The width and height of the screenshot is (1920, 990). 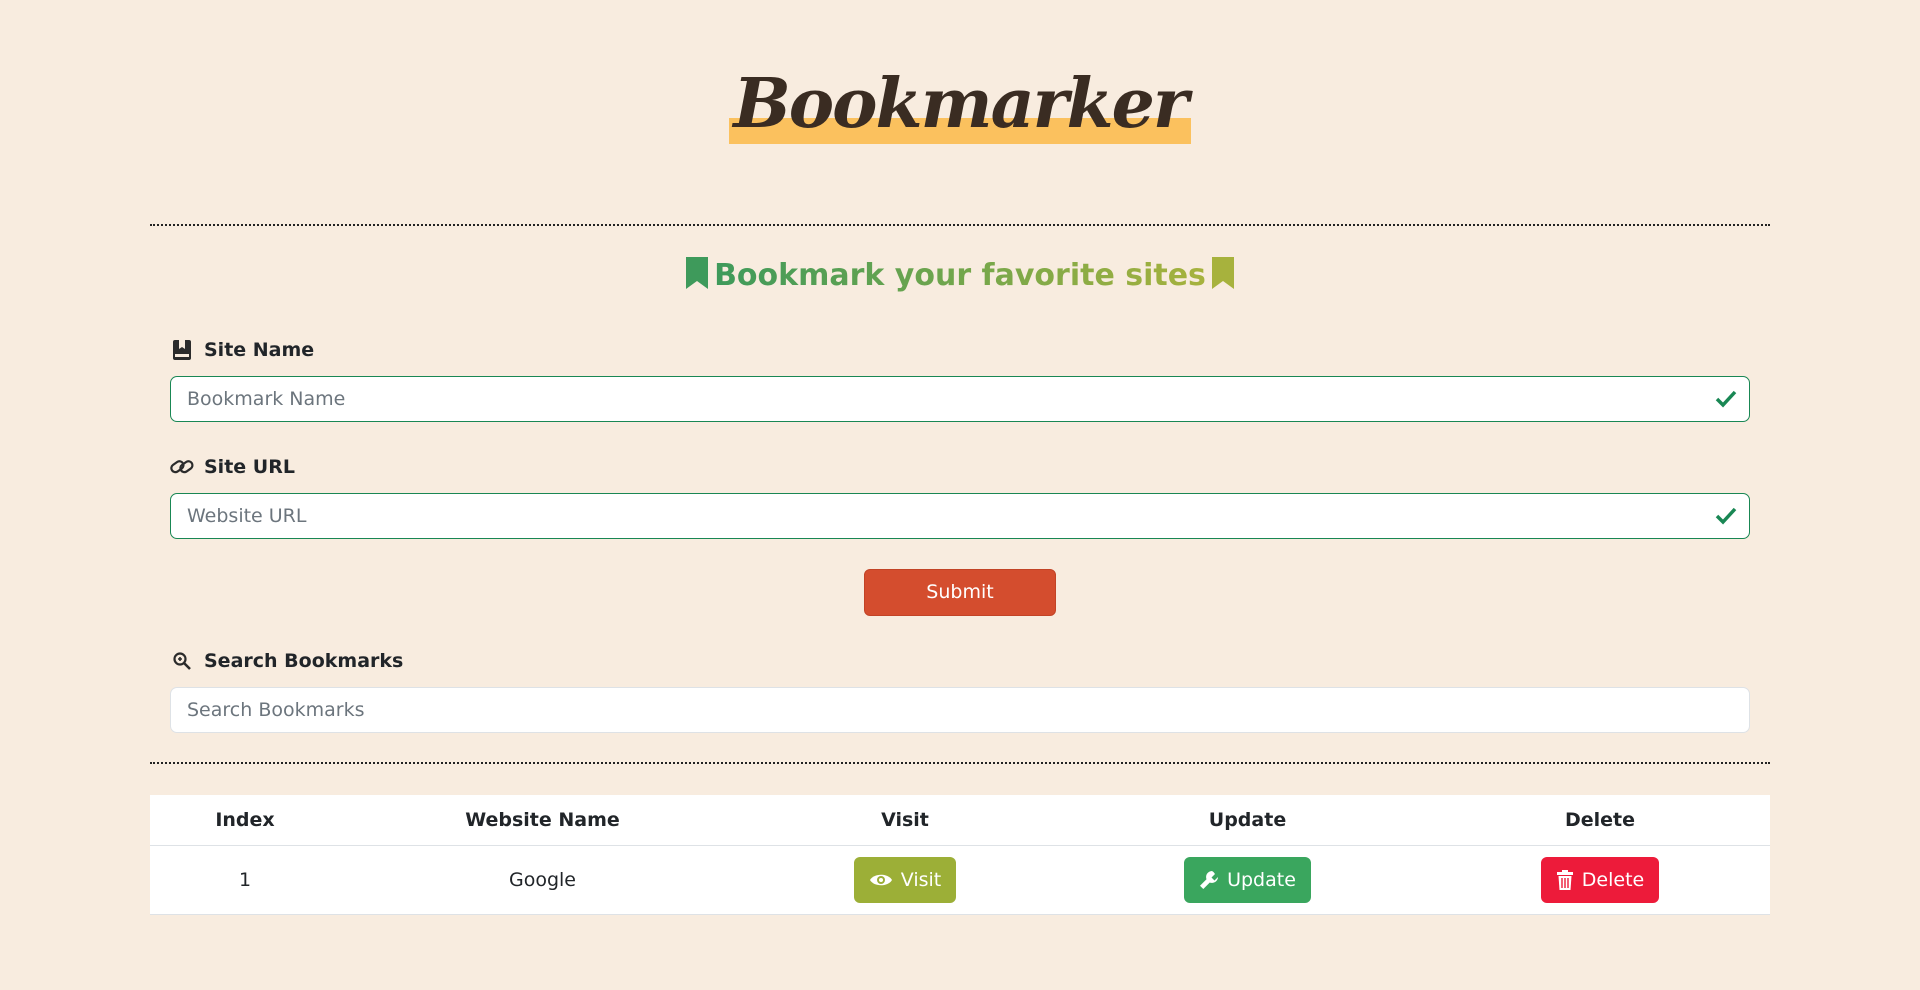 What do you see at coordinates (1564, 880) in the screenshot?
I see `trash-icon` at bounding box center [1564, 880].